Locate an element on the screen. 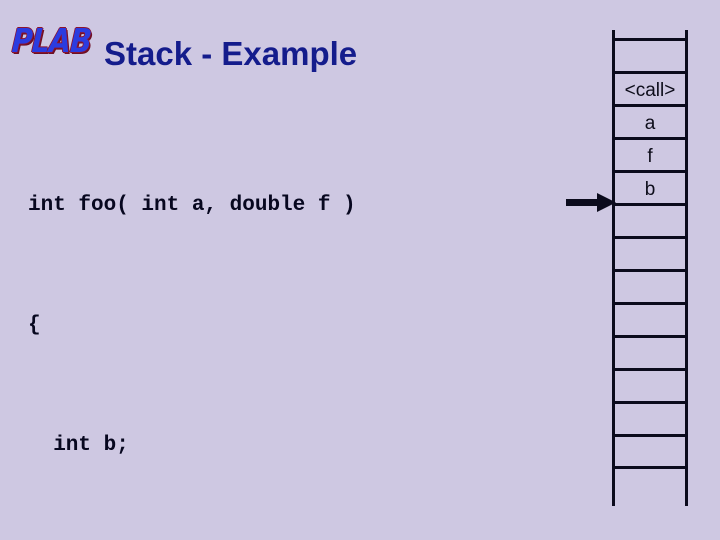 This screenshot has width=720, height=540. stack-cell-label-2: a is located at coordinates (650, 123).